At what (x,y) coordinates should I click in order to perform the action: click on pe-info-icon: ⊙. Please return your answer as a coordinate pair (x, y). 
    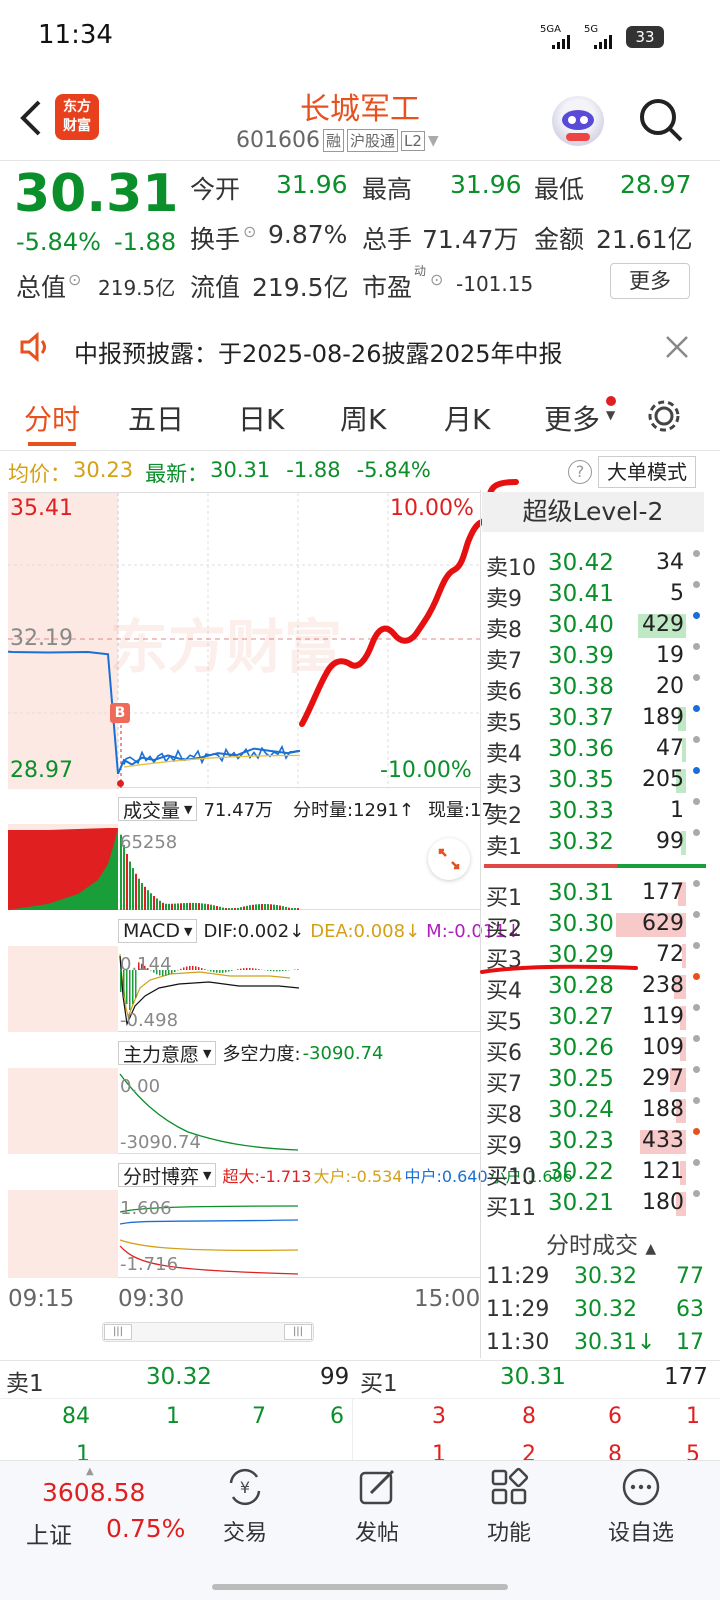
    Looking at the image, I should click on (436, 279).